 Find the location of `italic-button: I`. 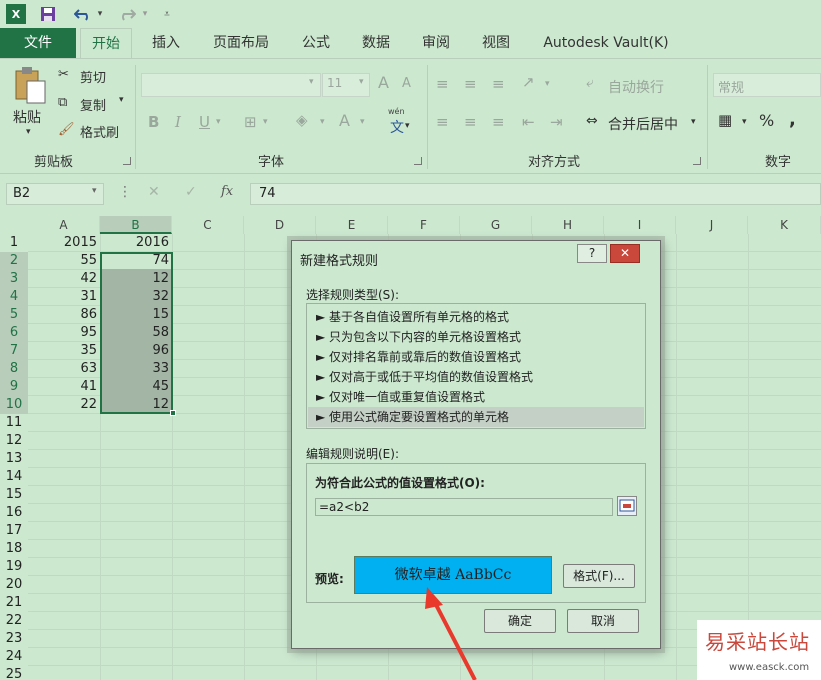

italic-button: I is located at coordinates (178, 122).